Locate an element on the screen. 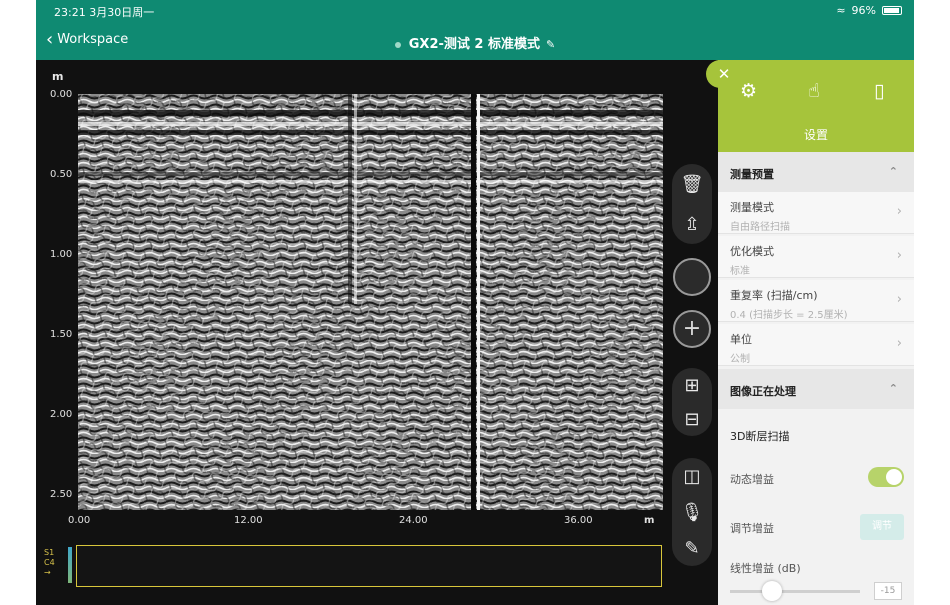 The width and height of the screenshot is (950, 605). status-dot-icon is located at coordinates (397, 44).